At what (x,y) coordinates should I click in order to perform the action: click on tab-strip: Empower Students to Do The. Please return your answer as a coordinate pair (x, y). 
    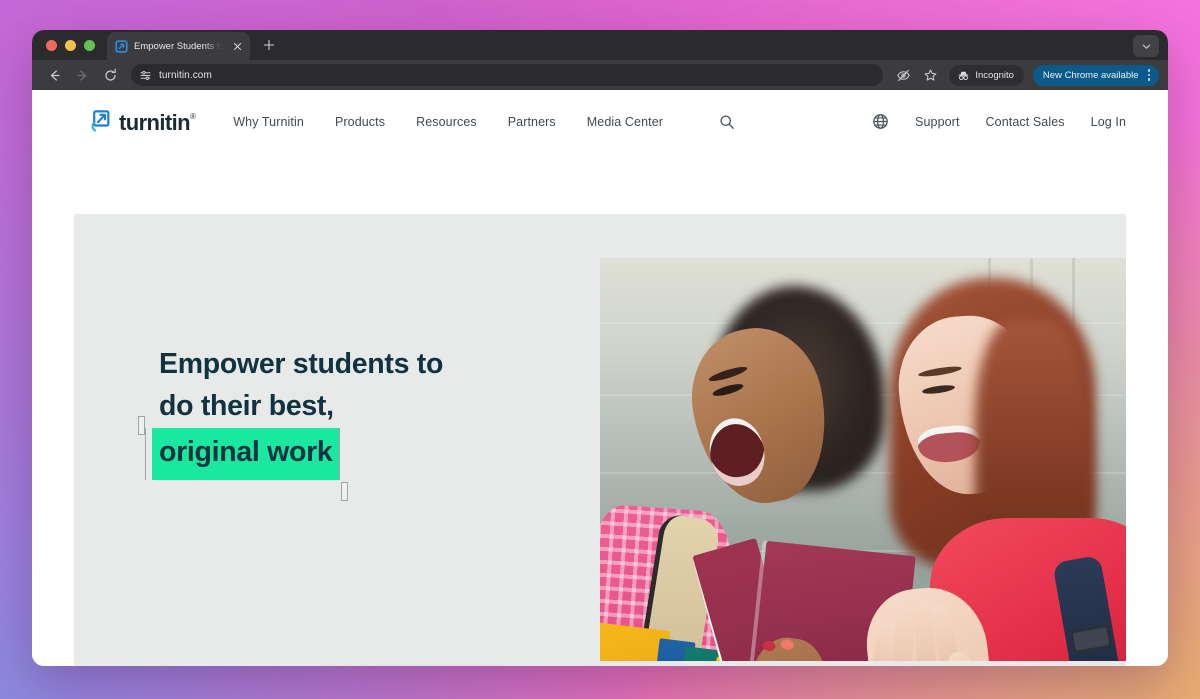
    Looking at the image, I should click on (600, 45).